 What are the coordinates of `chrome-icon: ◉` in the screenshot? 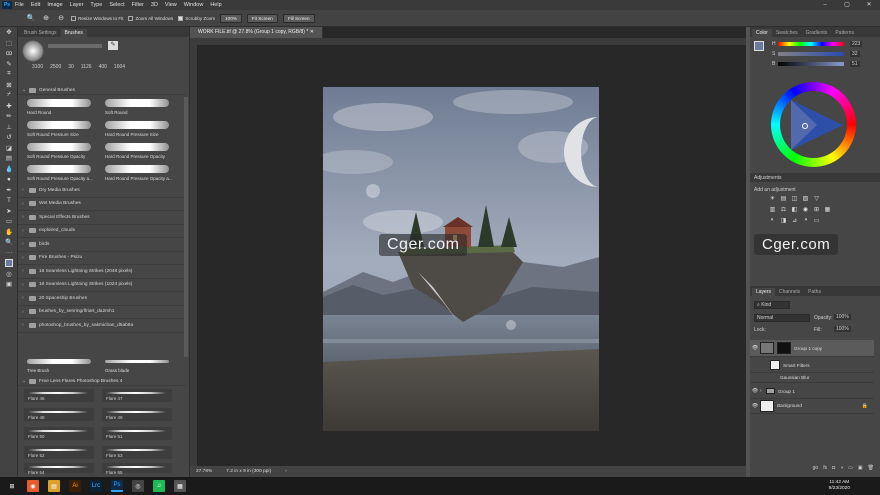 It's located at (33, 486).